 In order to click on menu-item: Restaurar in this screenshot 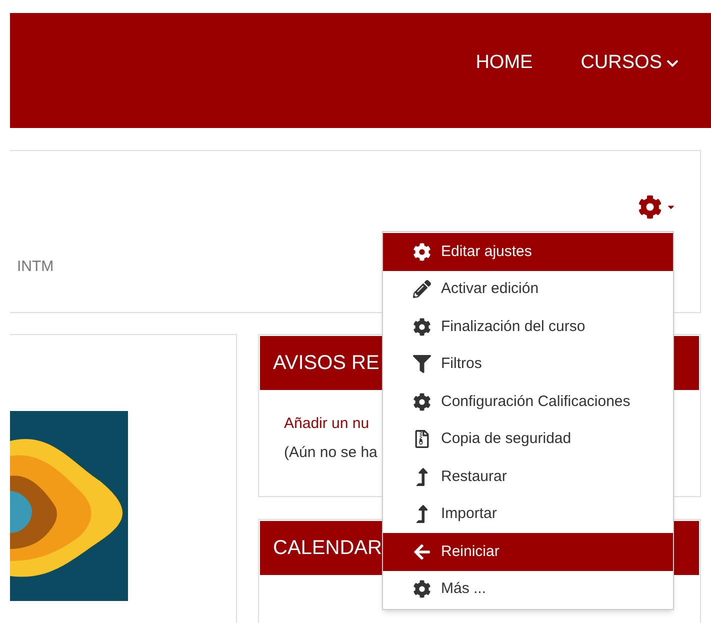, I will do `click(528, 477)`.